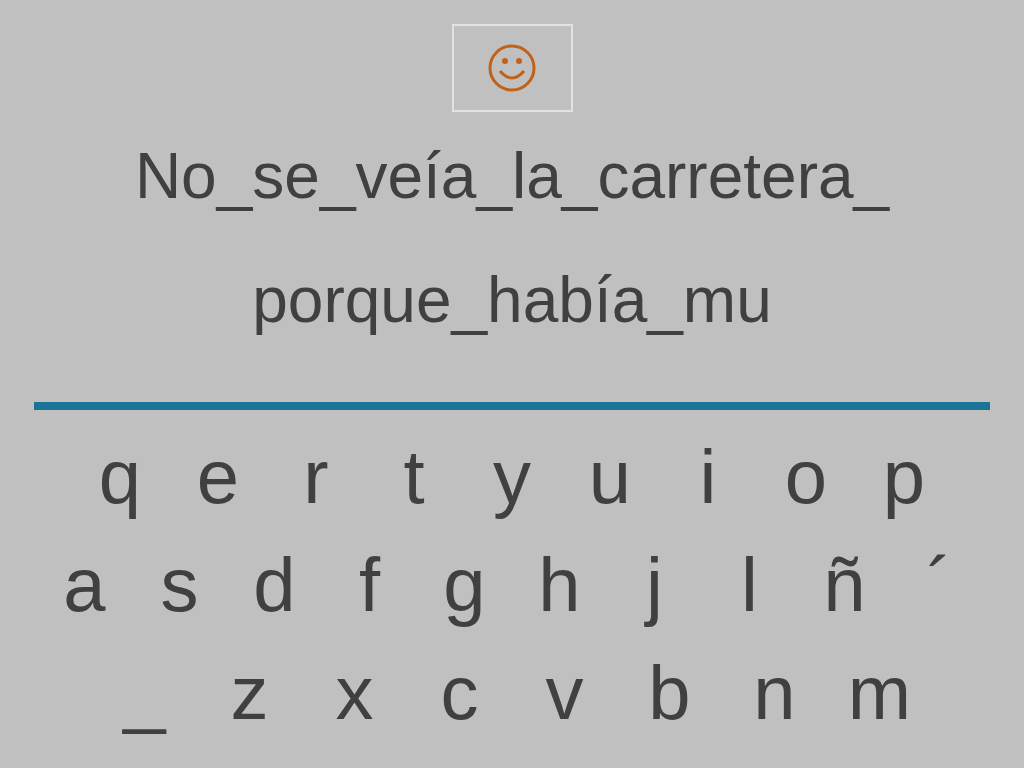  I want to click on letter-key: h, so click(559, 585).